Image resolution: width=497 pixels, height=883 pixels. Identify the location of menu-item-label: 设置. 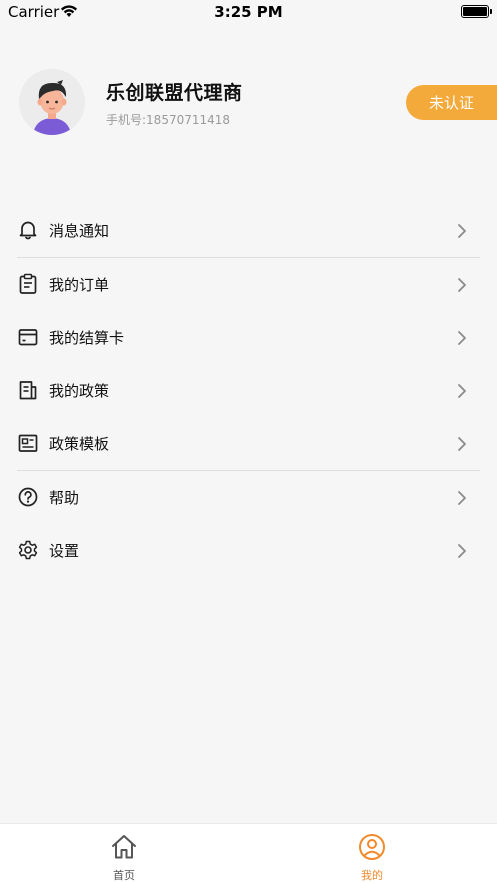
(64, 551).